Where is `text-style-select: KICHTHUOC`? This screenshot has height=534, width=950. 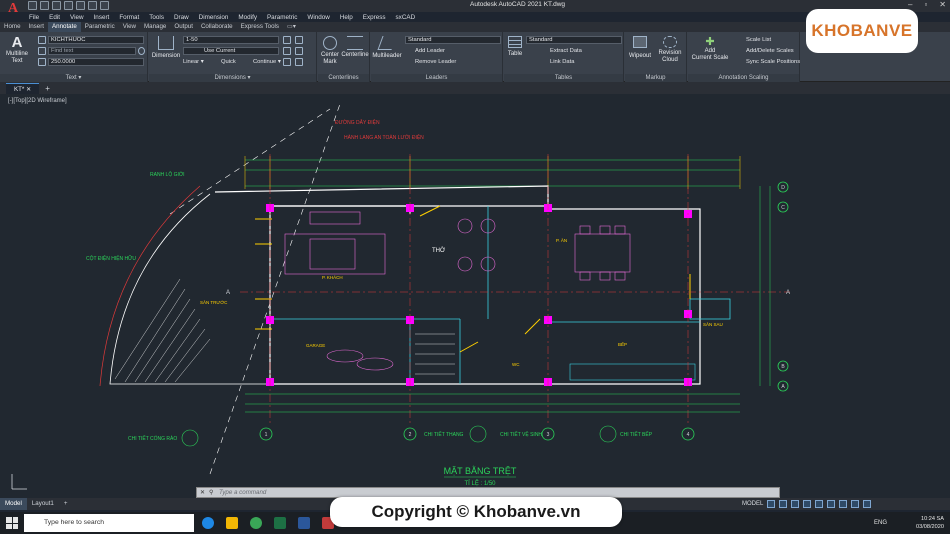 text-style-select: KICHTHUOC is located at coordinates (96, 40).